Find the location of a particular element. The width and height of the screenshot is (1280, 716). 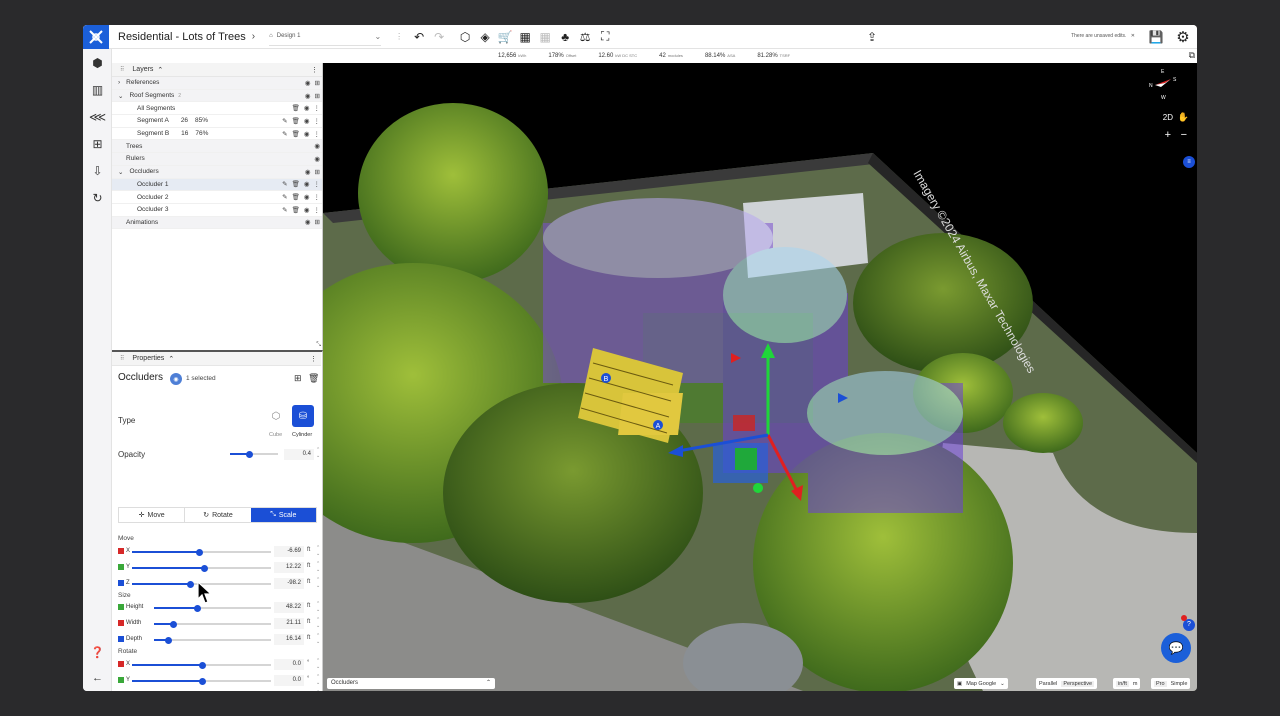

project-title: Residential - Lots of Trees is located at coordinates (182, 37).